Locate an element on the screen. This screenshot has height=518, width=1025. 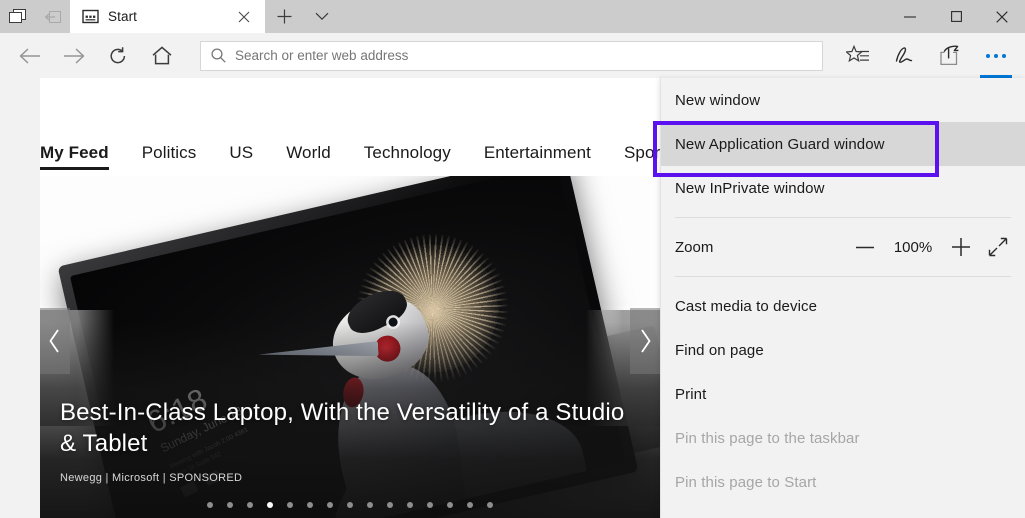
tab-options-button is located at coordinates (322, 16).